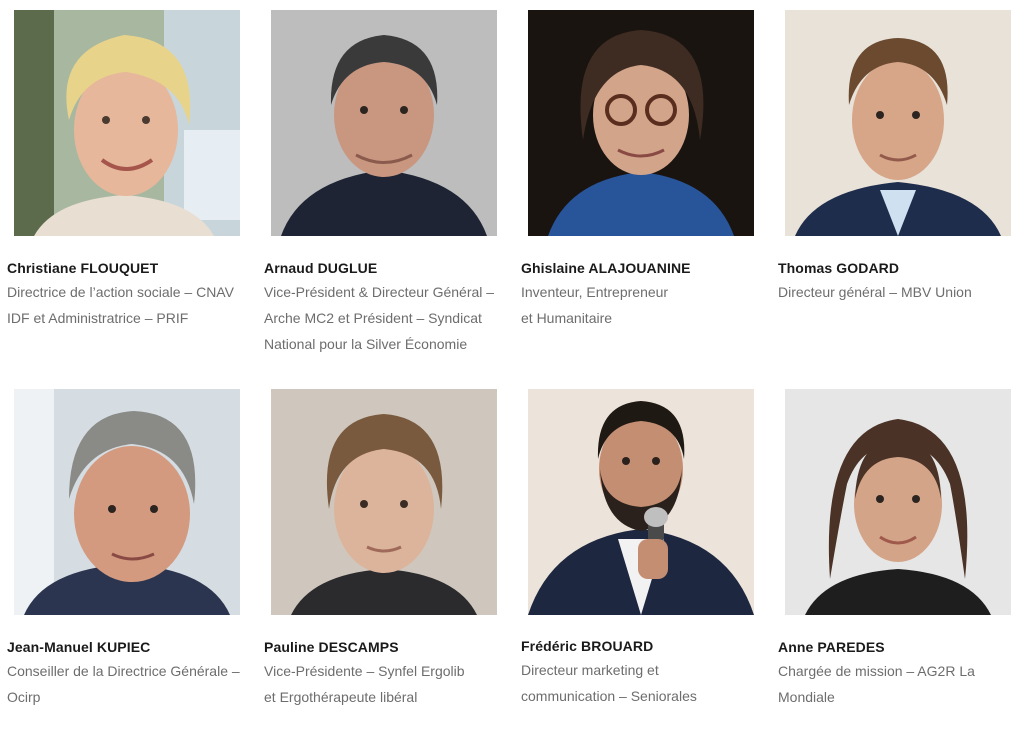  What do you see at coordinates (123, 671) in the screenshot?
I see `description-line: Conseiller de la Directrice Générale –` at bounding box center [123, 671].